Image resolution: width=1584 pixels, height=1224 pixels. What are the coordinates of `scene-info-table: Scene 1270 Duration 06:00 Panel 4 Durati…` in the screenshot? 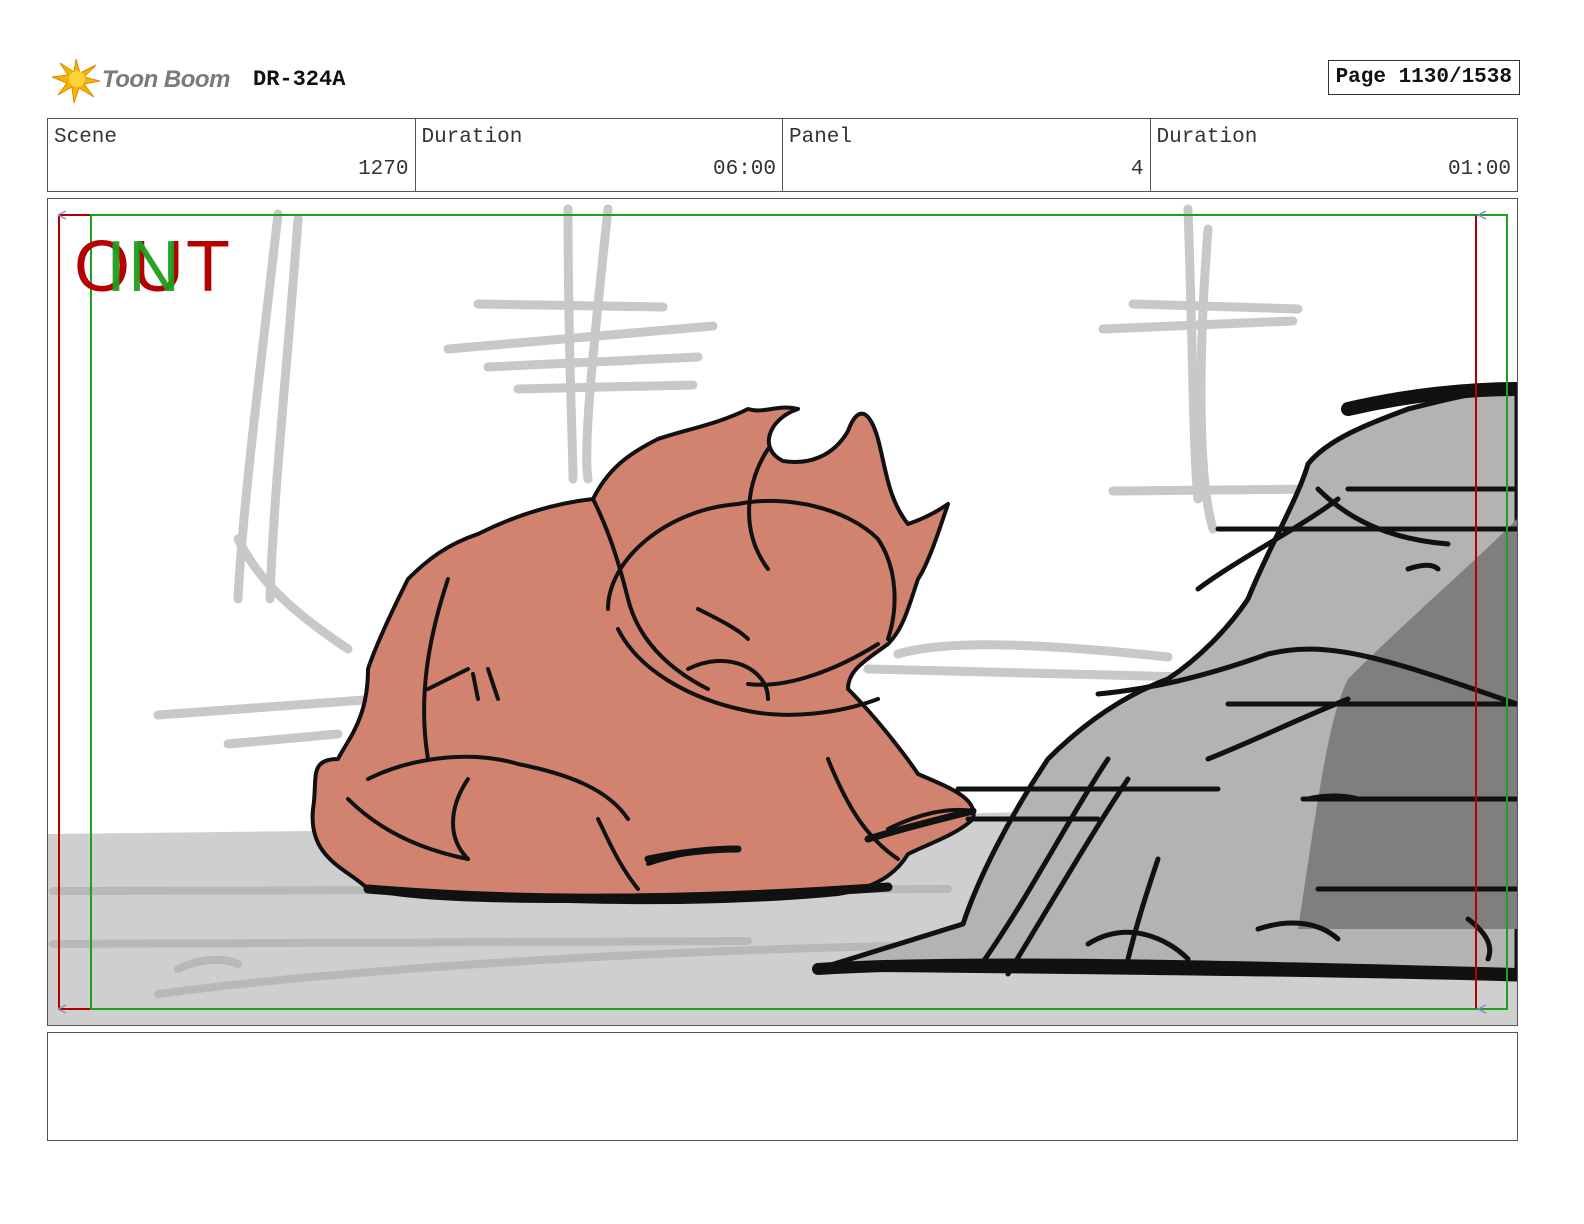 It's located at (782, 155).